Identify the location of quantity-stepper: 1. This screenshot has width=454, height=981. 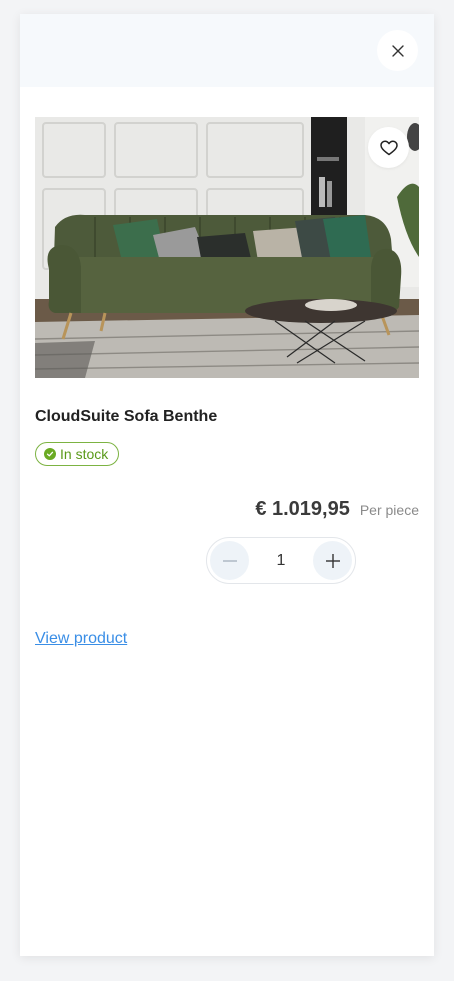
(281, 560).